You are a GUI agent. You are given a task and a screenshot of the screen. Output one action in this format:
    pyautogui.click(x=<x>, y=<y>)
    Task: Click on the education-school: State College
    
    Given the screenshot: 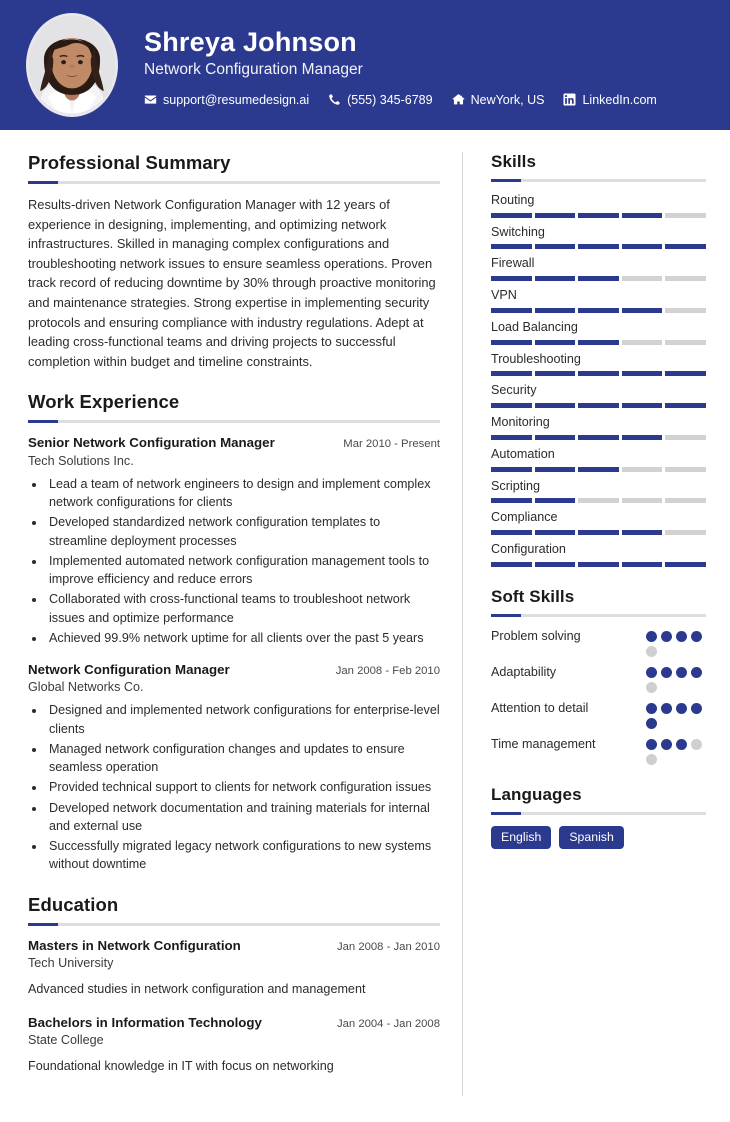 What is the action you would take?
    pyautogui.click(x=66, y=1040)
    